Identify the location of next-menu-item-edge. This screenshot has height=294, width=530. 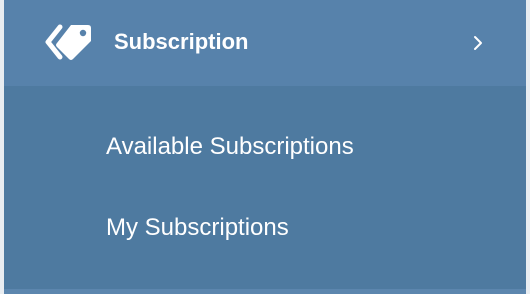
(265, 291).